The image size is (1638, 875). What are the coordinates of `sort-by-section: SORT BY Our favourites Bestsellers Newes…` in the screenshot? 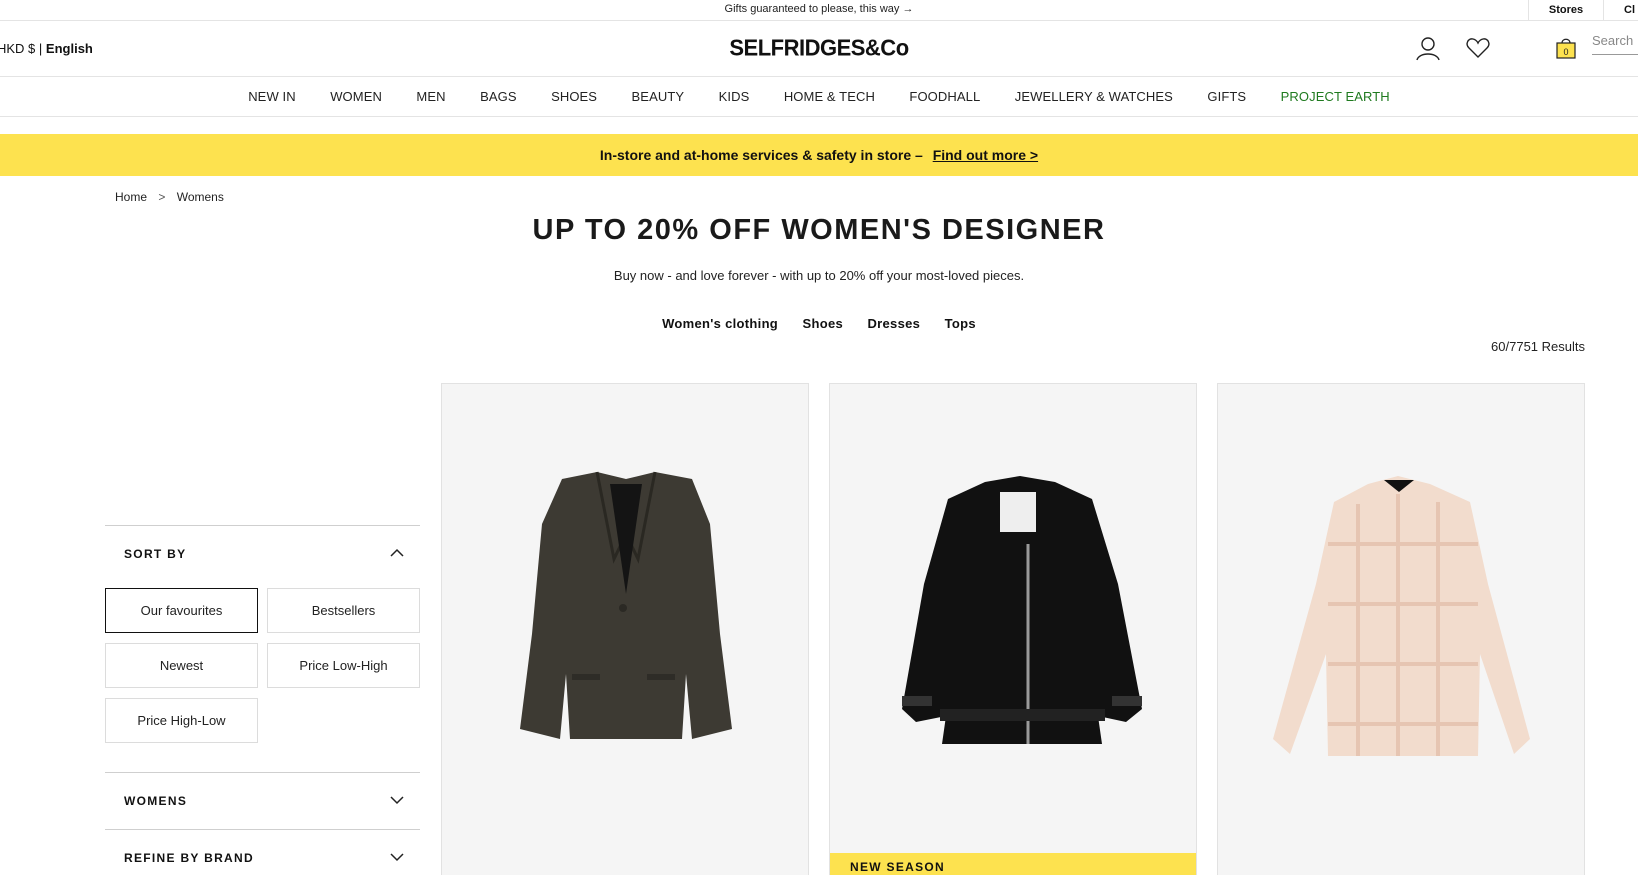 It's located at (262, 648).